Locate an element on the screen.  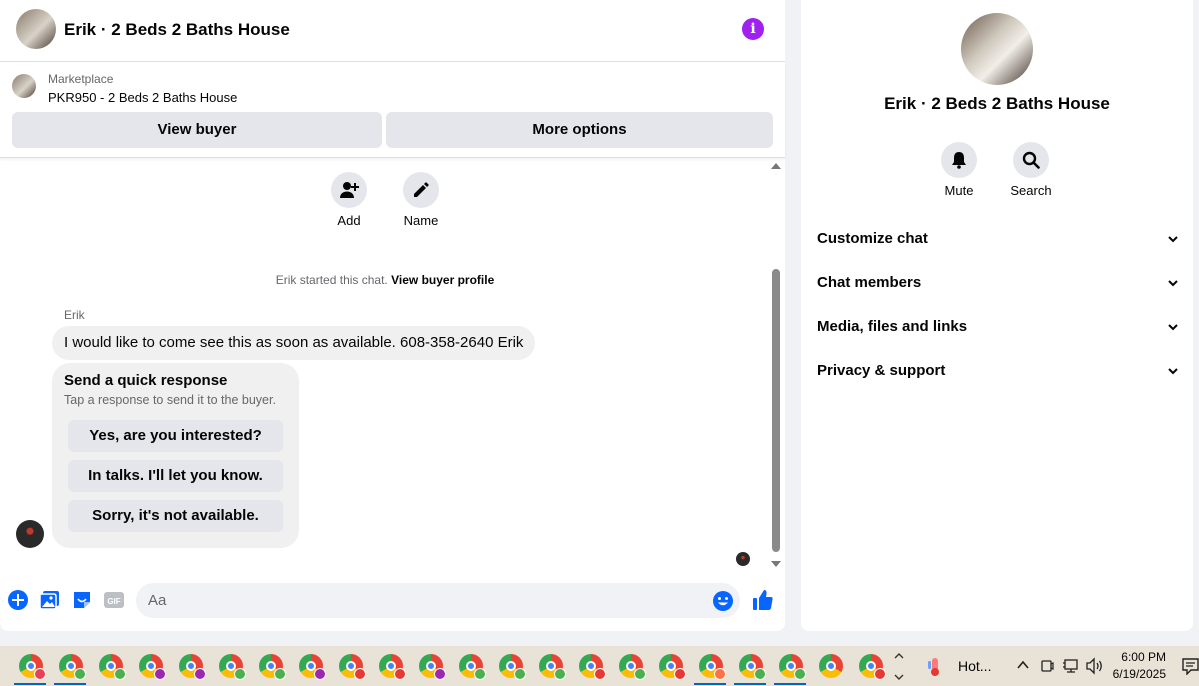
gif-icon: GIF is located at coordinates (114, 600).